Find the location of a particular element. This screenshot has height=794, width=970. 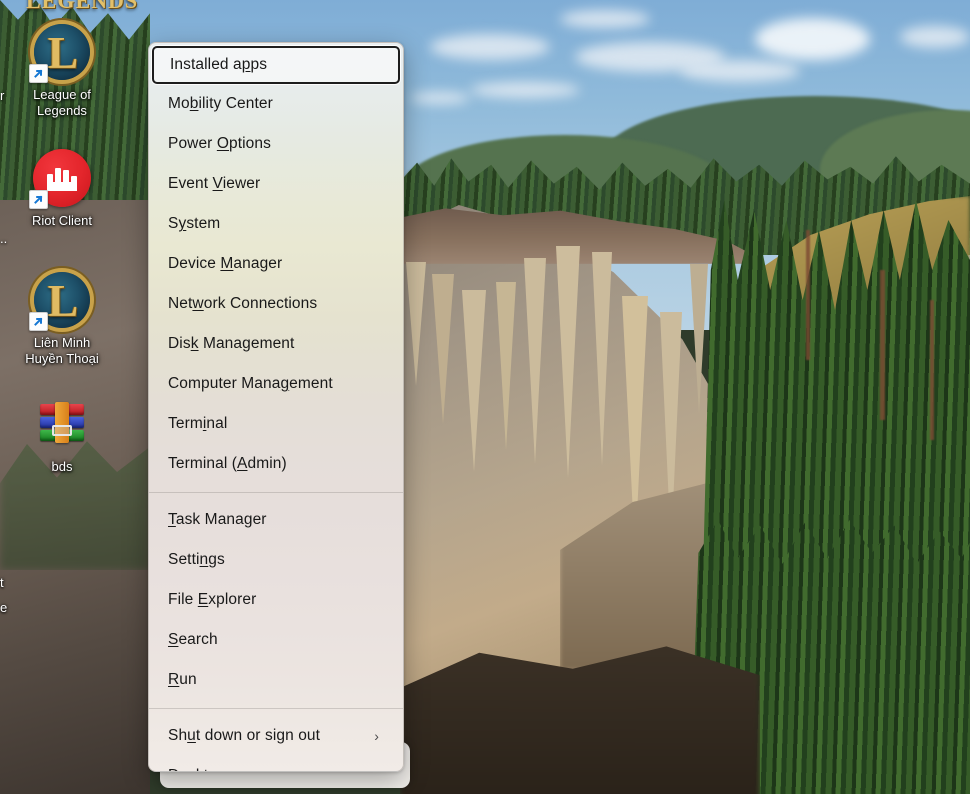

desktop-icon-riot-client: Riot Client is located at coordinates (62, 188).